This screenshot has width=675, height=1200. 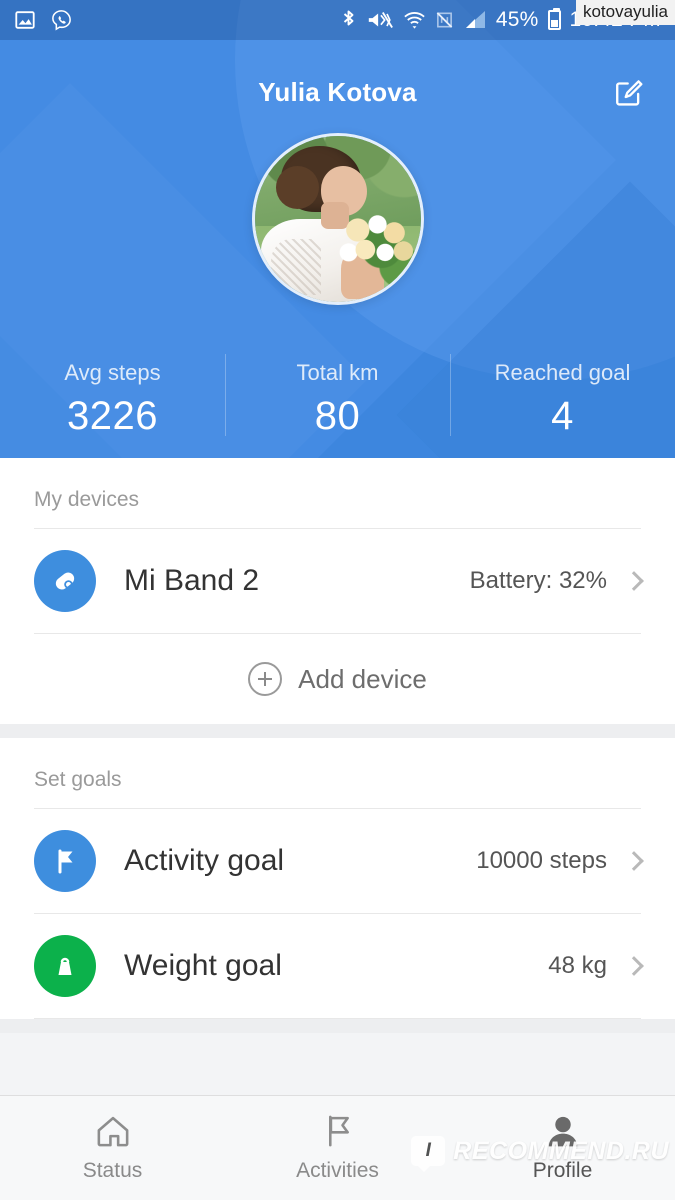 What do you see at coordinates (192, 580) in the screenshot?
I see `device-label: Mi Band 2` at bounding box center [192, 580].